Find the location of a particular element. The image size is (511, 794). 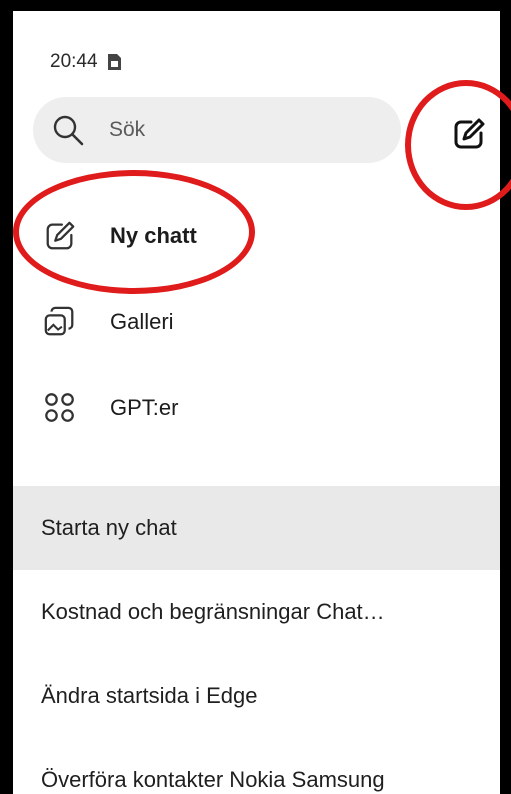

search-icon is located at coordinates (68, 130).